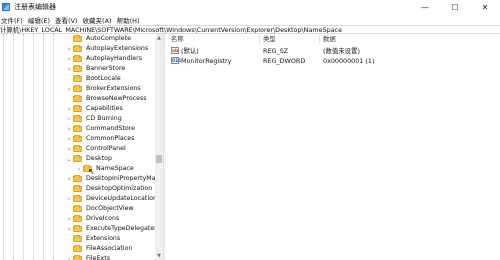  I want to click on value-row: ab (默认) REG_SZ (数值未设置), so click(333, 51).